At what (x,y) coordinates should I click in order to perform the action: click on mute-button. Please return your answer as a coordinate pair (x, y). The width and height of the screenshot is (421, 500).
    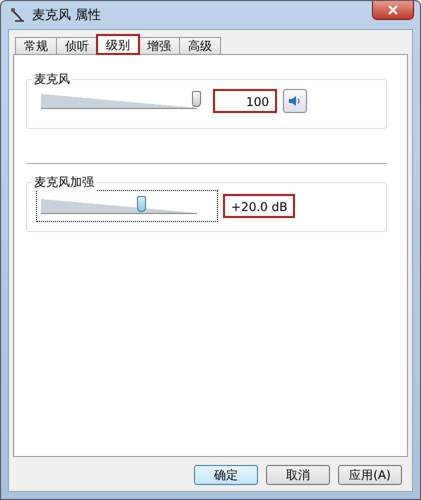
    Looking at the image, I should click on (295, 101).